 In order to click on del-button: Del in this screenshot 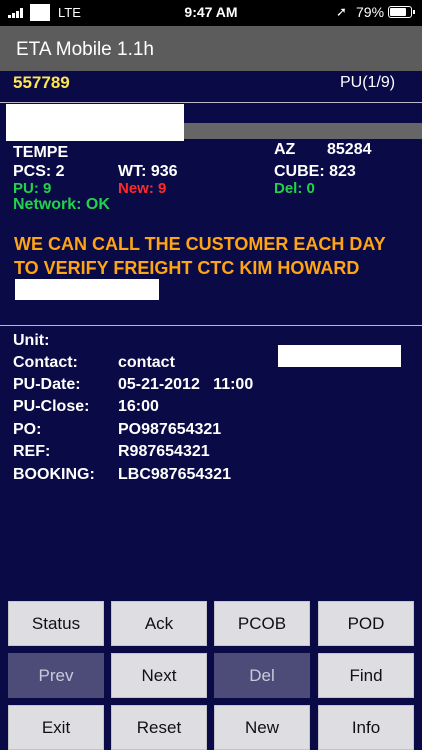, I will do `click(262, 675)`.